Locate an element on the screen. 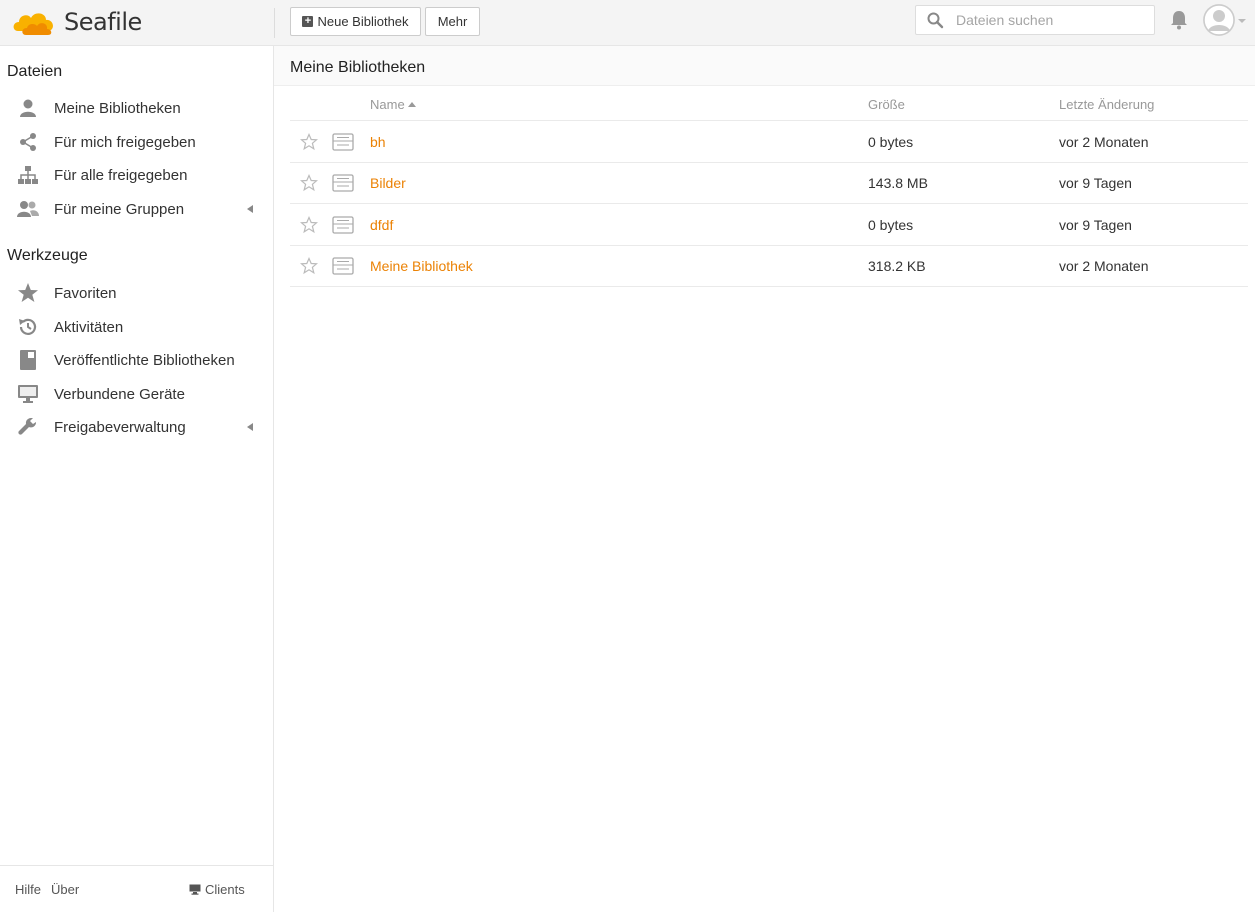 Image resolution: width=1255 pixels, height=912 pixels. sidebar-item-label: Freigabeverwaltung is located at coordinates (120, 427).